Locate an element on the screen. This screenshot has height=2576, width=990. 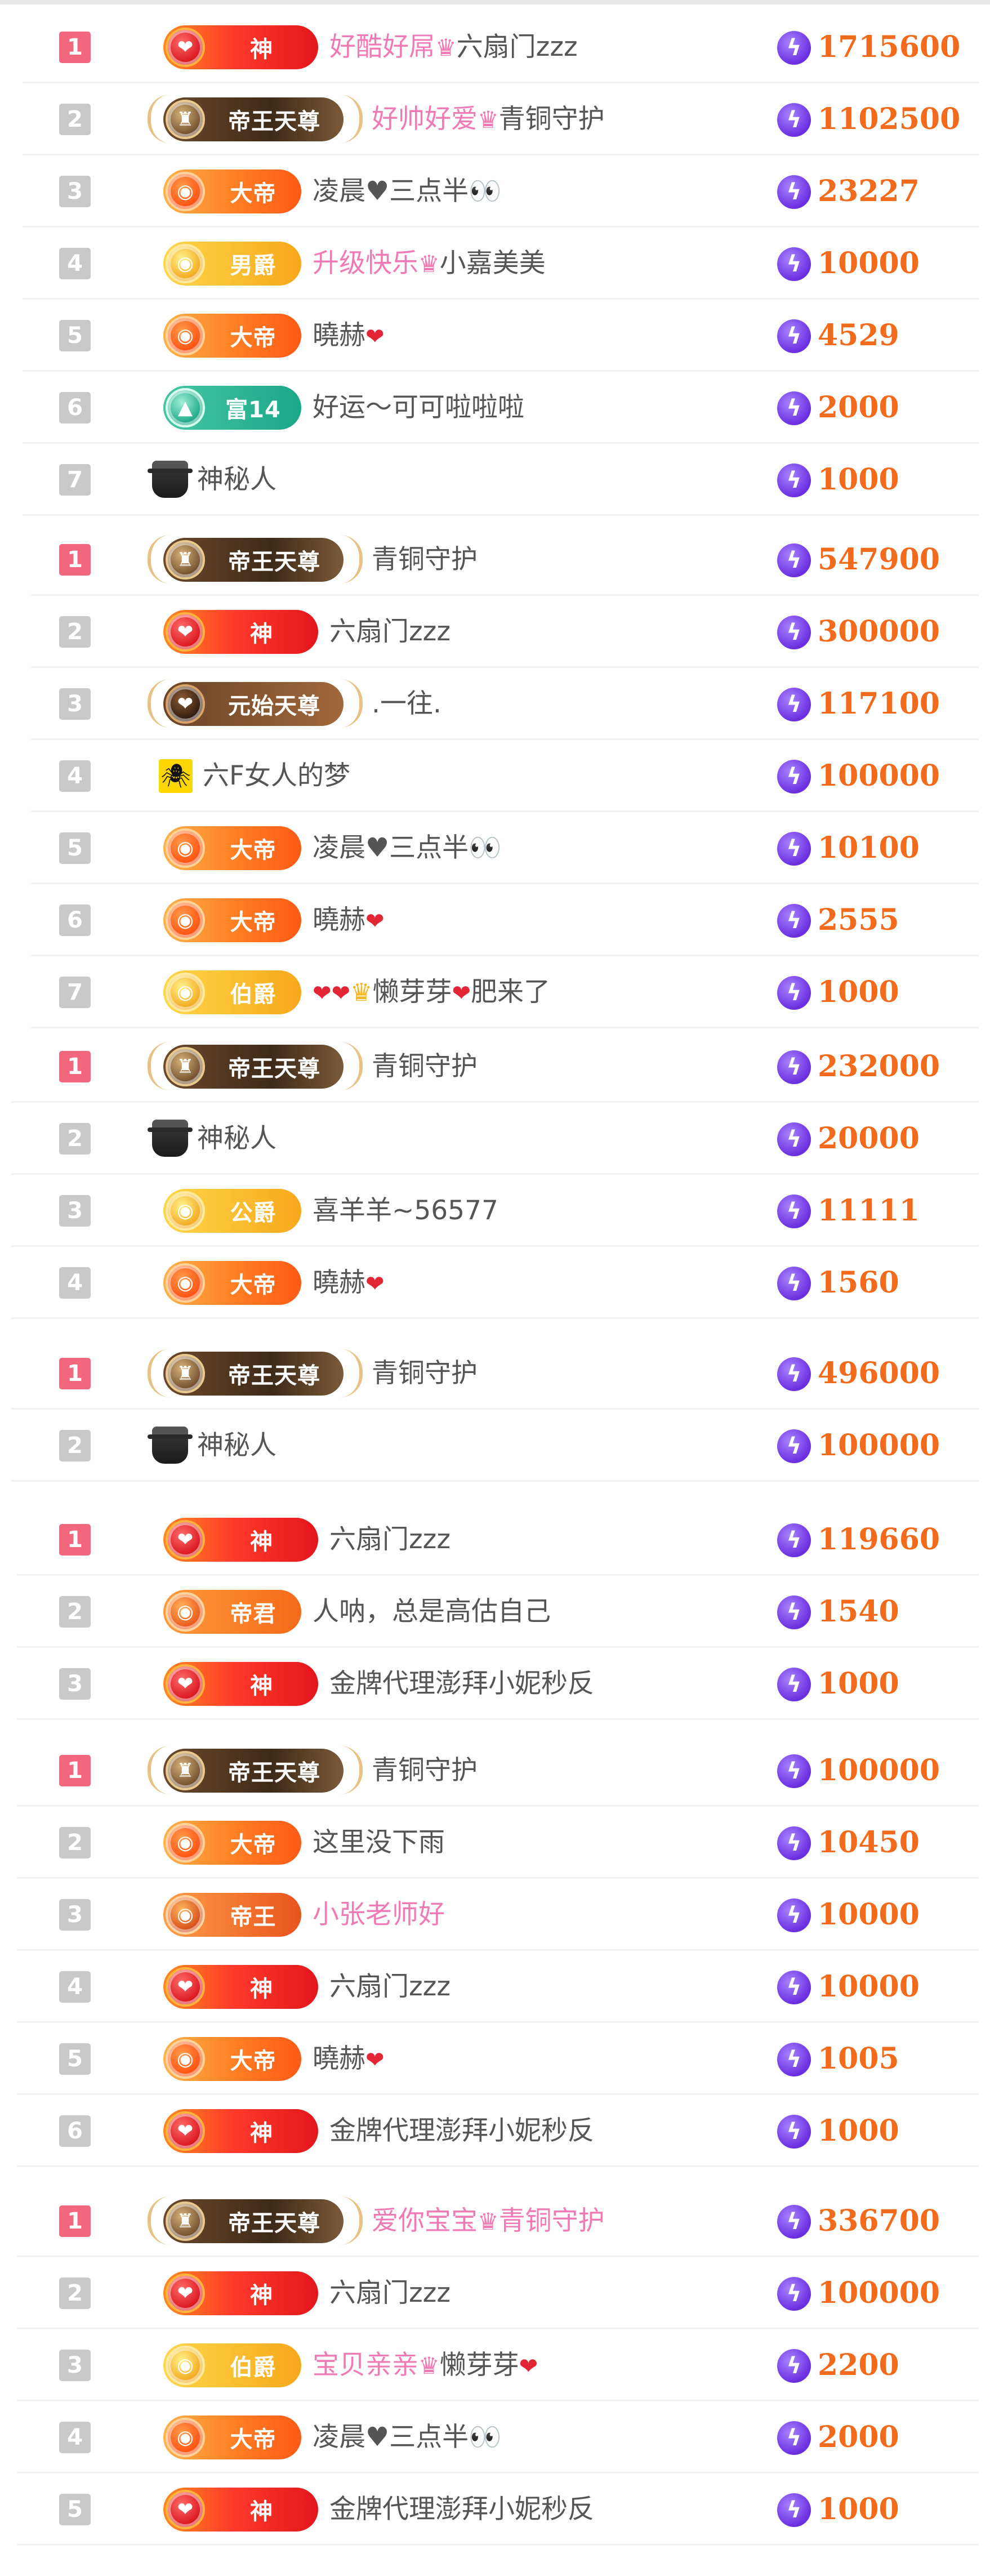
leaderboard-row: 6 ◉ 大帝 曉赫❤ ϟ 2555 is located at coordinates (505, 920).